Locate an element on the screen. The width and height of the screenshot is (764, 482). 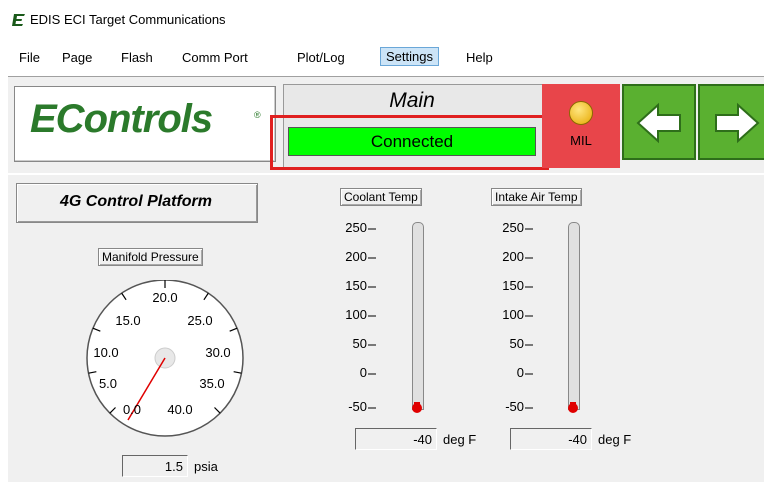
gauge-label-35: 35.0 is located at coordinates (211, 383).